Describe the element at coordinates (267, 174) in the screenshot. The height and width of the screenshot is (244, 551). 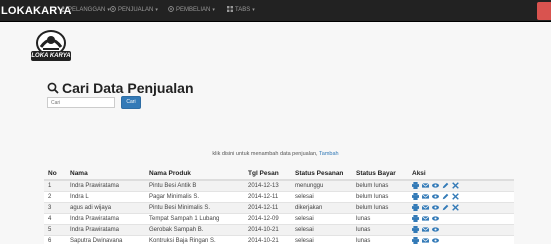
I see `header-tgl-pesan: Tgl Pesan` at that location.